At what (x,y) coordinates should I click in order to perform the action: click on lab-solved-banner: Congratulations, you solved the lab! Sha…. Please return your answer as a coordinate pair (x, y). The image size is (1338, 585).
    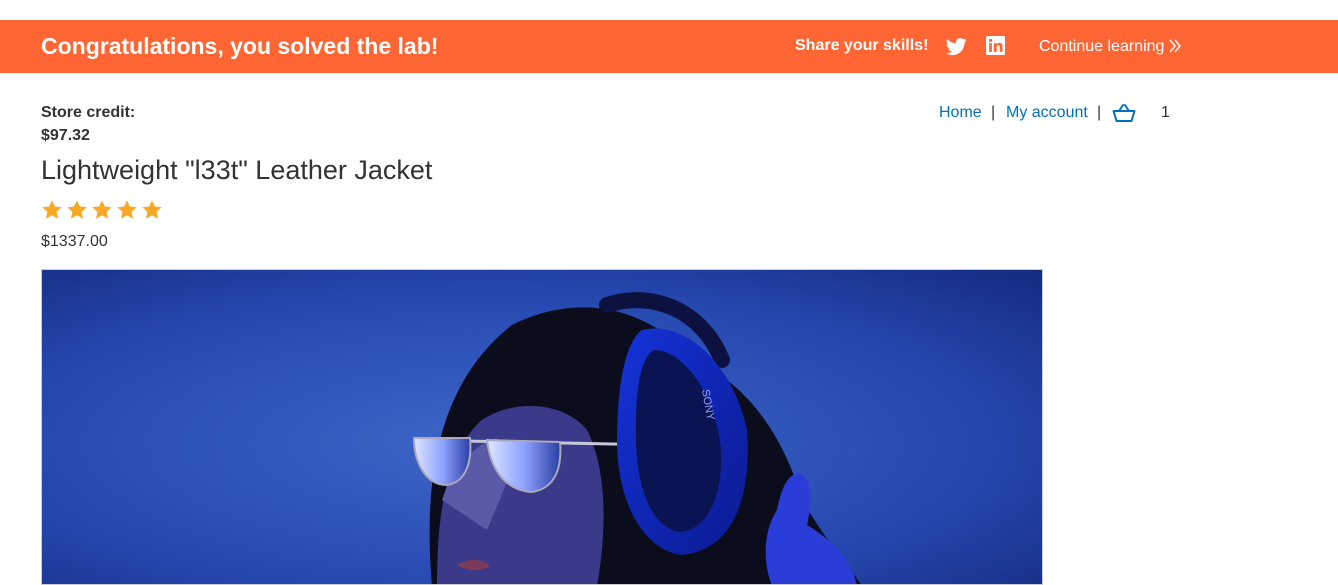
    Looking at the image, I should click on (669, 46).